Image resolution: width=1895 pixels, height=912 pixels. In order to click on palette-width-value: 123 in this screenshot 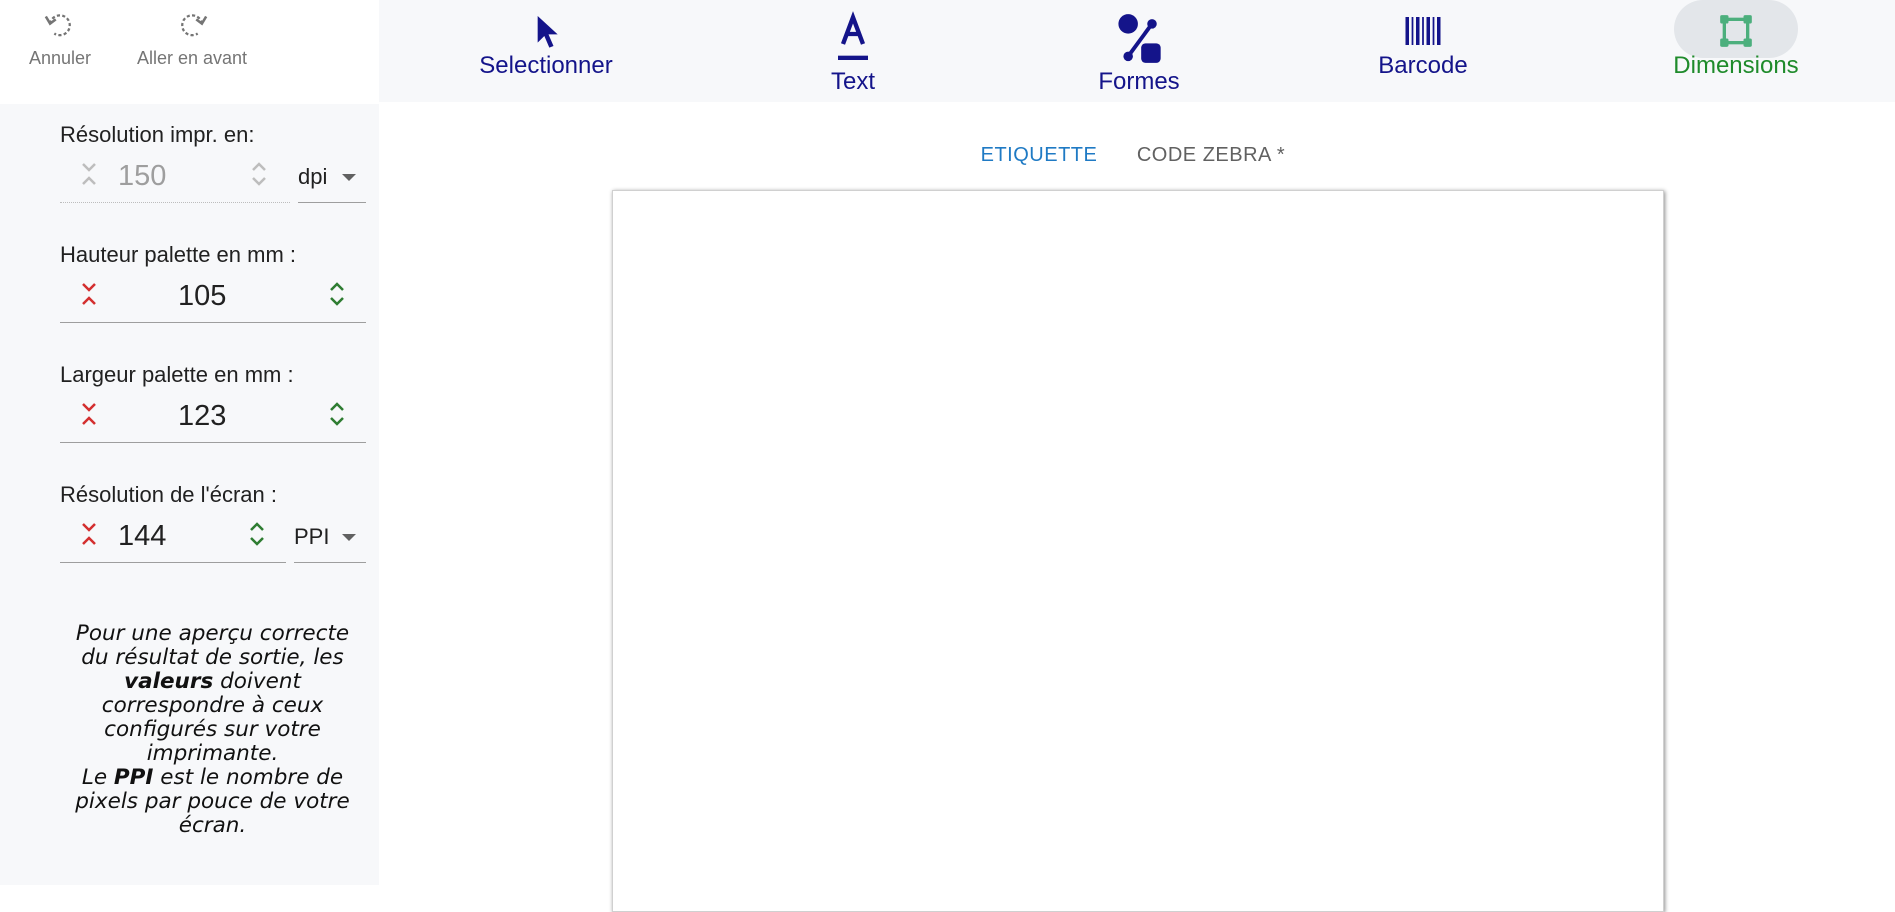, I will do `click(202, 416)`.